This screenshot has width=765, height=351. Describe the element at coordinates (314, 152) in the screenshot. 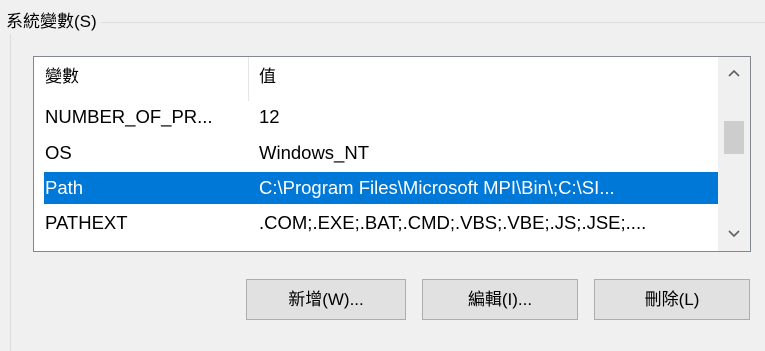

I see `variable-value-cell: Windows_NT` at that location.